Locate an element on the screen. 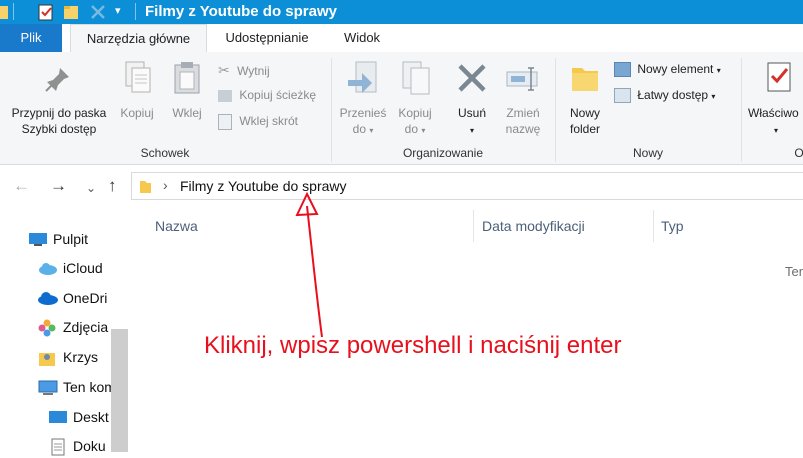 The image size is (803, 458). new-folder-button: Nowy folder is located at coordinates (585, 97).